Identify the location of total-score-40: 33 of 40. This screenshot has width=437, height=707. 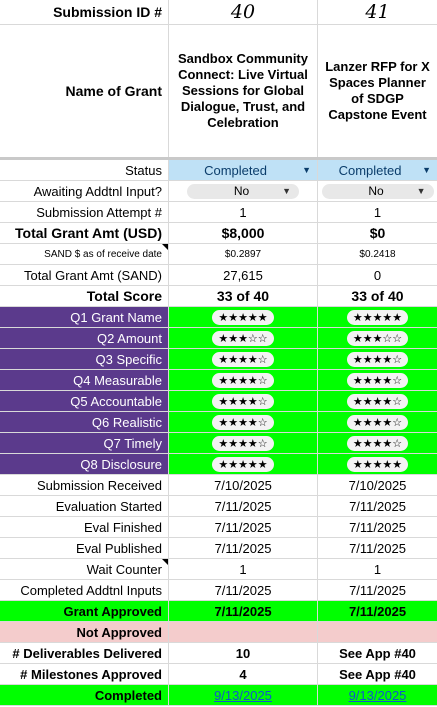
(243, 296).